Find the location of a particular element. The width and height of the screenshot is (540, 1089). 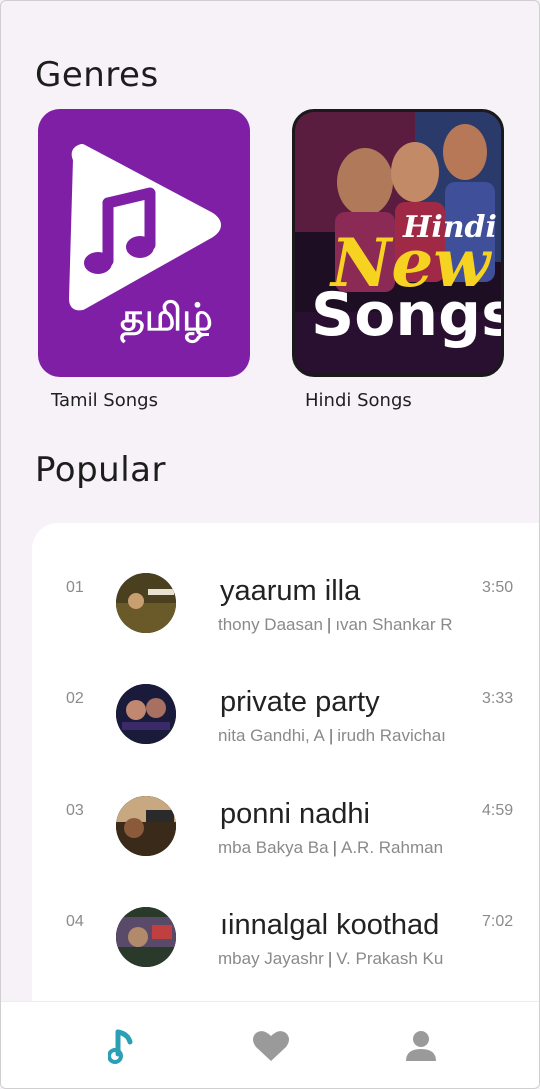

song-artists: mba Bakya Ba | A.R. Rahman is located at coordinates (337, 848).